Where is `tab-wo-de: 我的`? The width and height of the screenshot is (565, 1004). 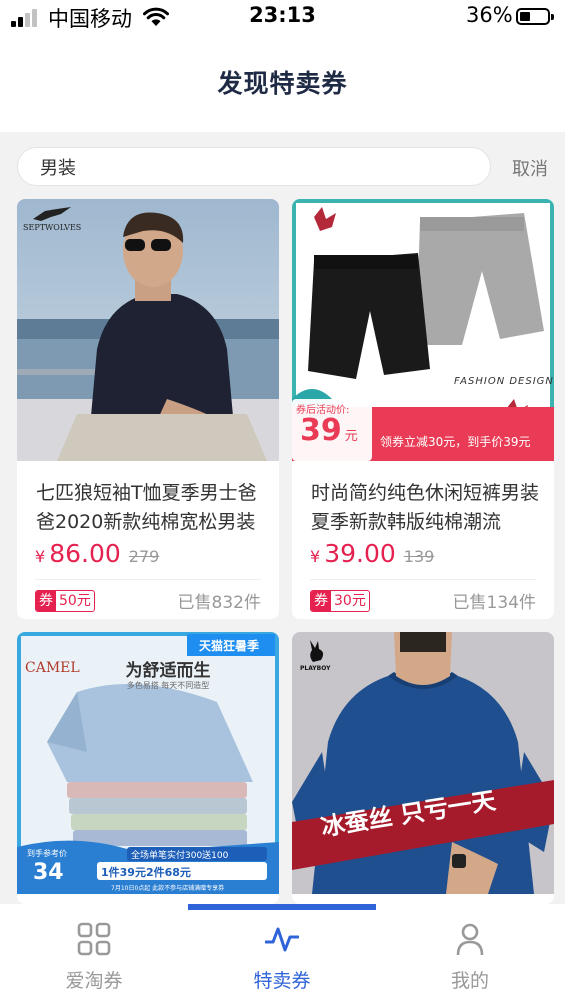
tab-wo-de: 我的 is located at coordinates (470, 954).